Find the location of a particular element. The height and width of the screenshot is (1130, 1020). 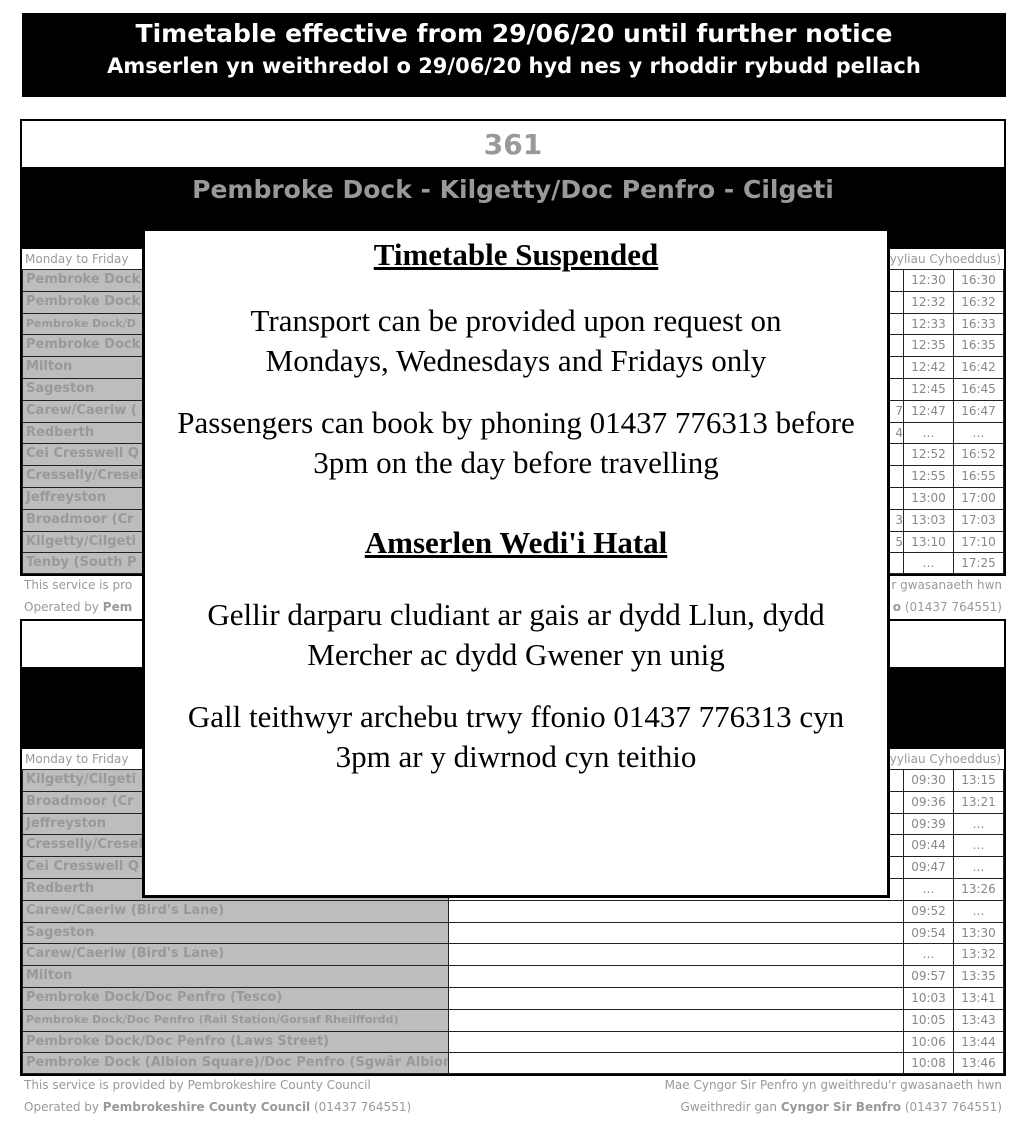

time-cell: 13:30 is located at coordinates (979, 933).